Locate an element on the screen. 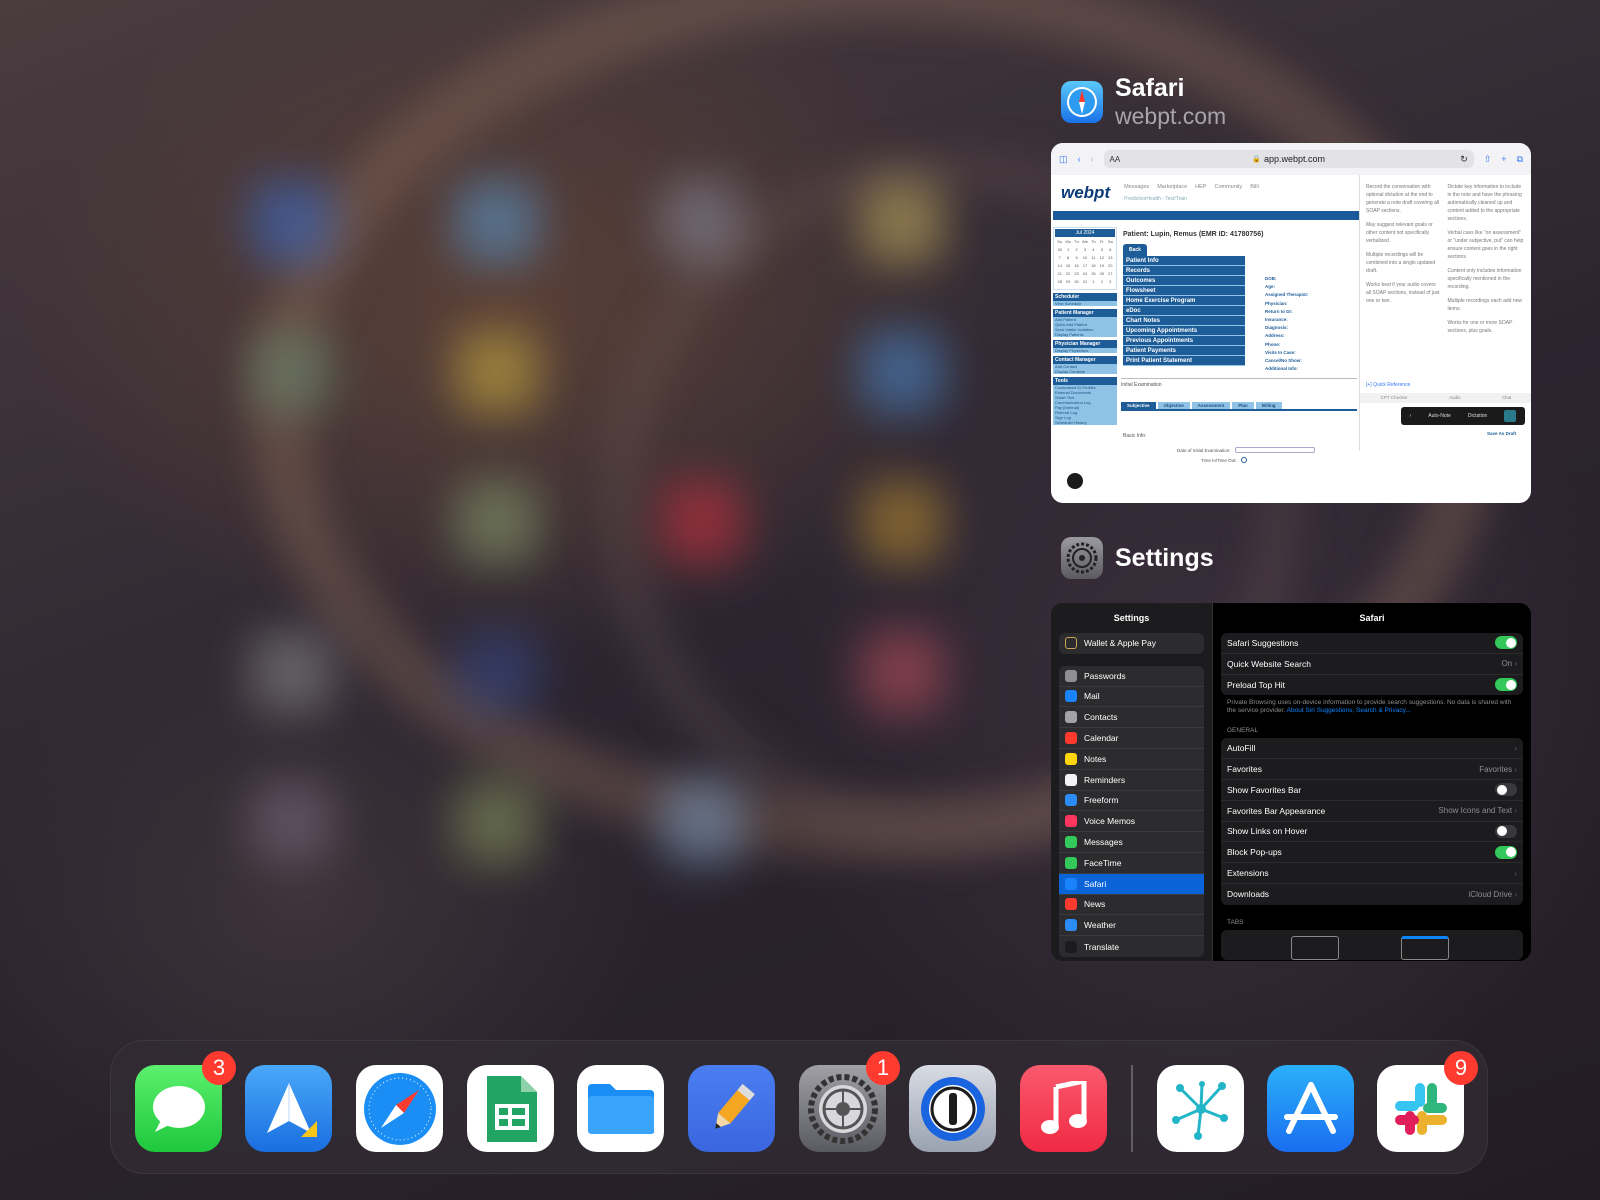 The width and height of the screenshot is (1600, 1200). calendar-day: 9 is located at coordinates (1076, 257).